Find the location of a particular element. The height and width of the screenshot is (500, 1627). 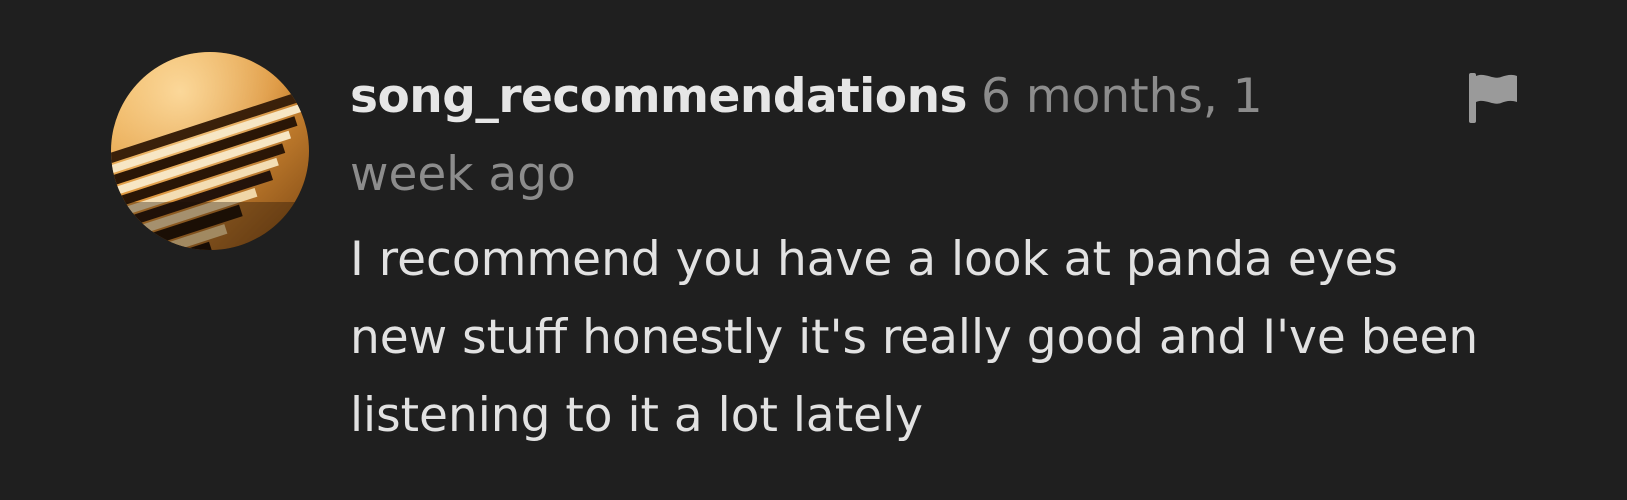

username-link: song_recommendations is located at coordinates (659, 96).